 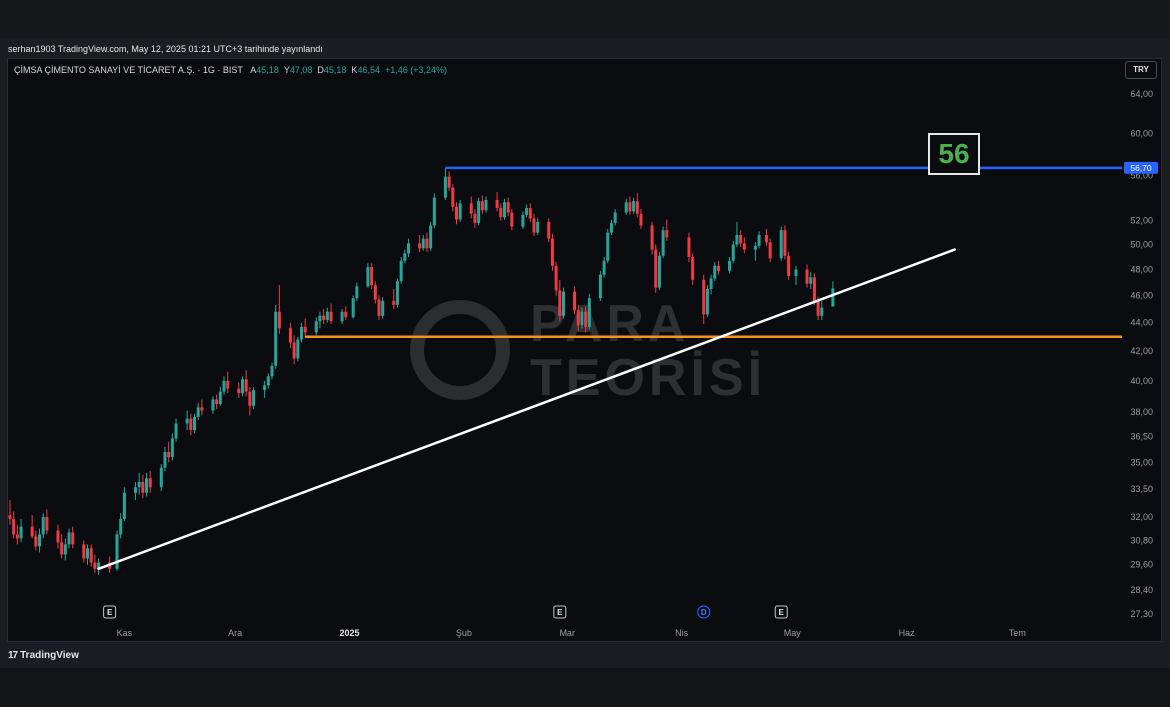 What do you see at coordinates (1141, 590) in the screenshot?
I see `y-tick-label: 28,40` at bounding box center [1141, 590].